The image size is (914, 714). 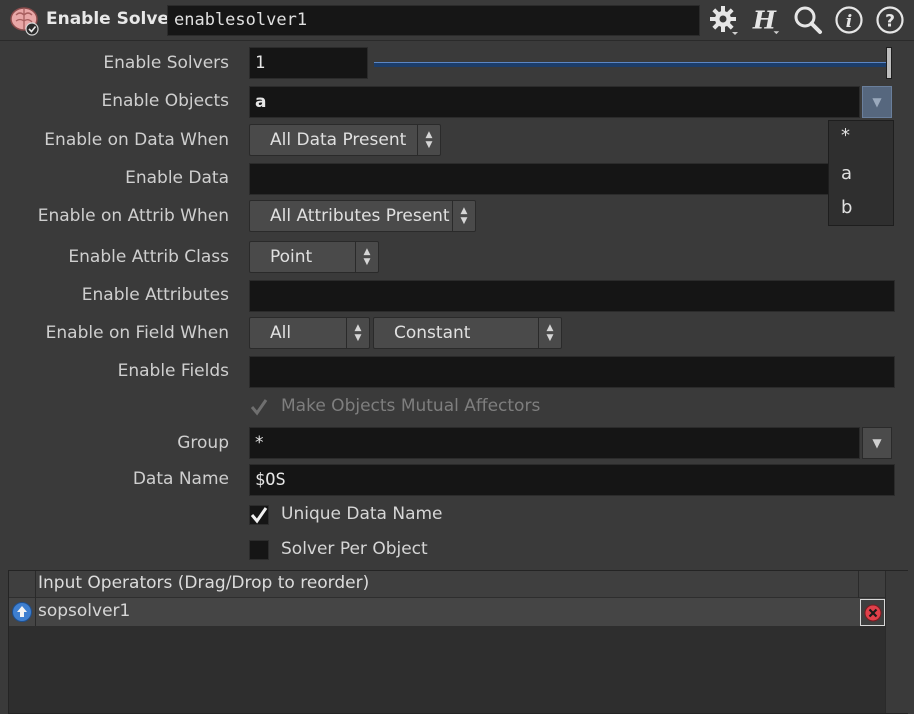 I want to click on column-divider, so click(x=35, y=612).